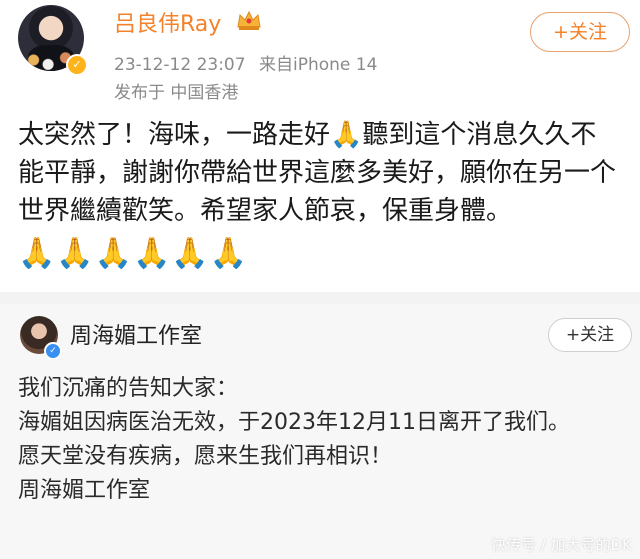 The width and height of the screenshot is (640, 559). I want to click on timestamp: 23-12-12 23:07, so click(180, 65).